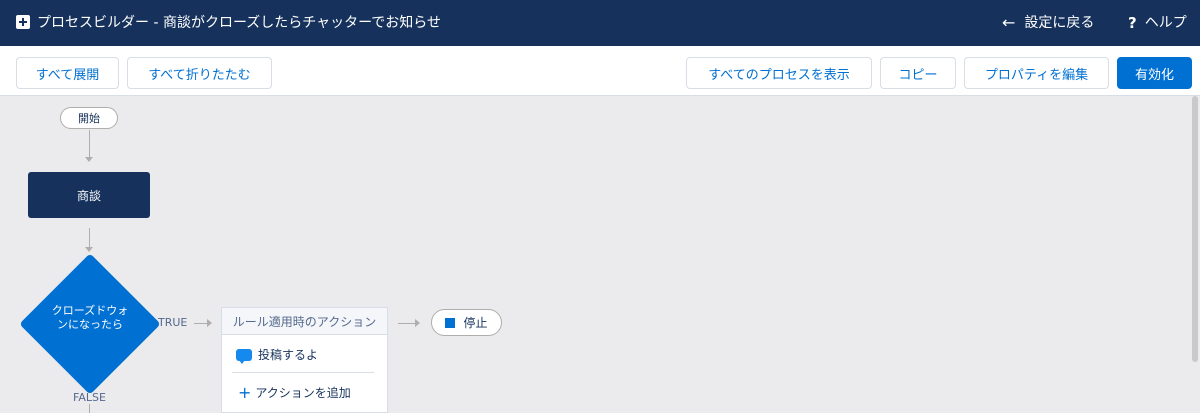 This screenshot has width=1200, height=413. What do you see at coordinates (89, 195) in the screenshot?
I see `object-node: 商談` at bounding box center [89, 195].